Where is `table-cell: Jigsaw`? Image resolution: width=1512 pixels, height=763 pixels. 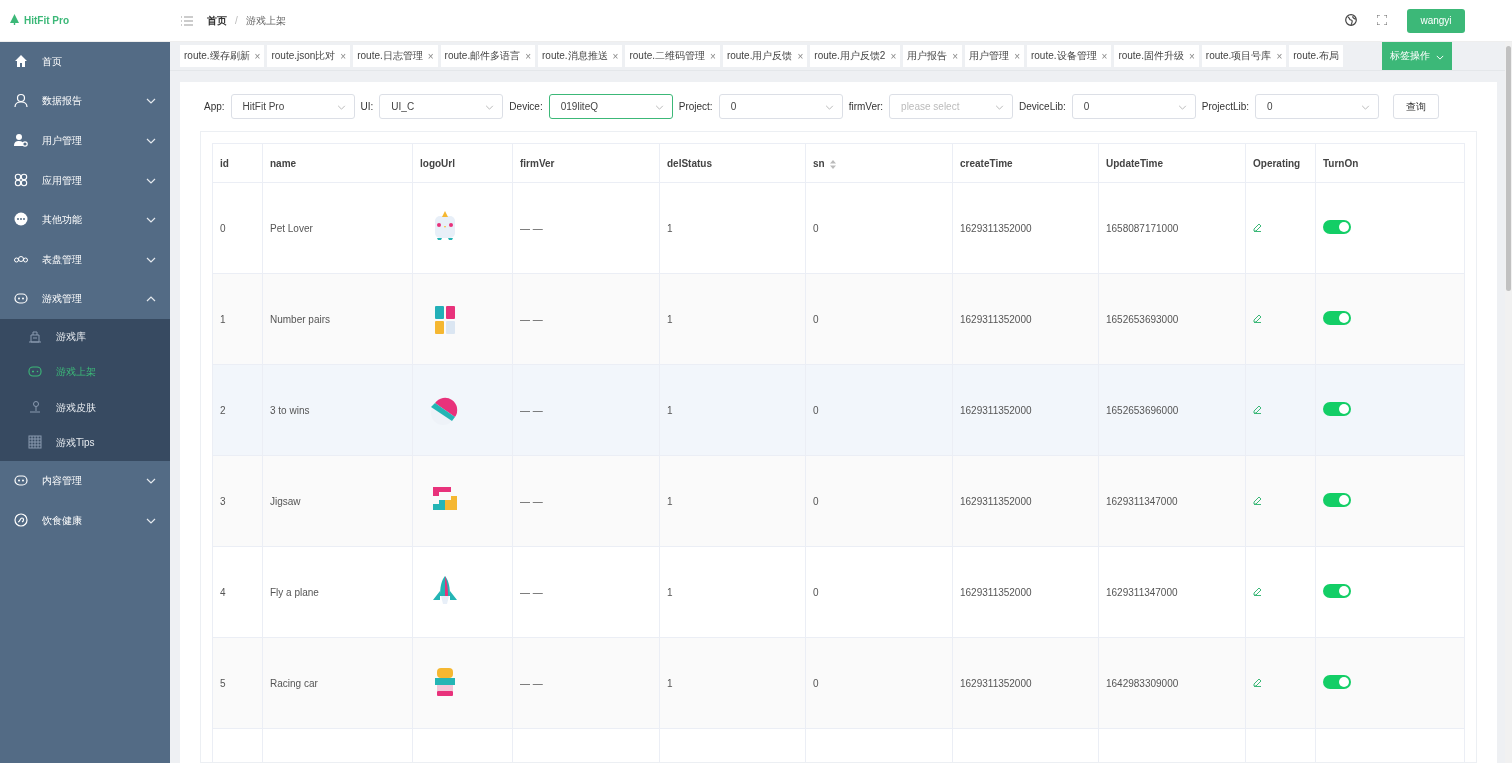
table-cell: Jigsaw is located at coordinates (337, 501).